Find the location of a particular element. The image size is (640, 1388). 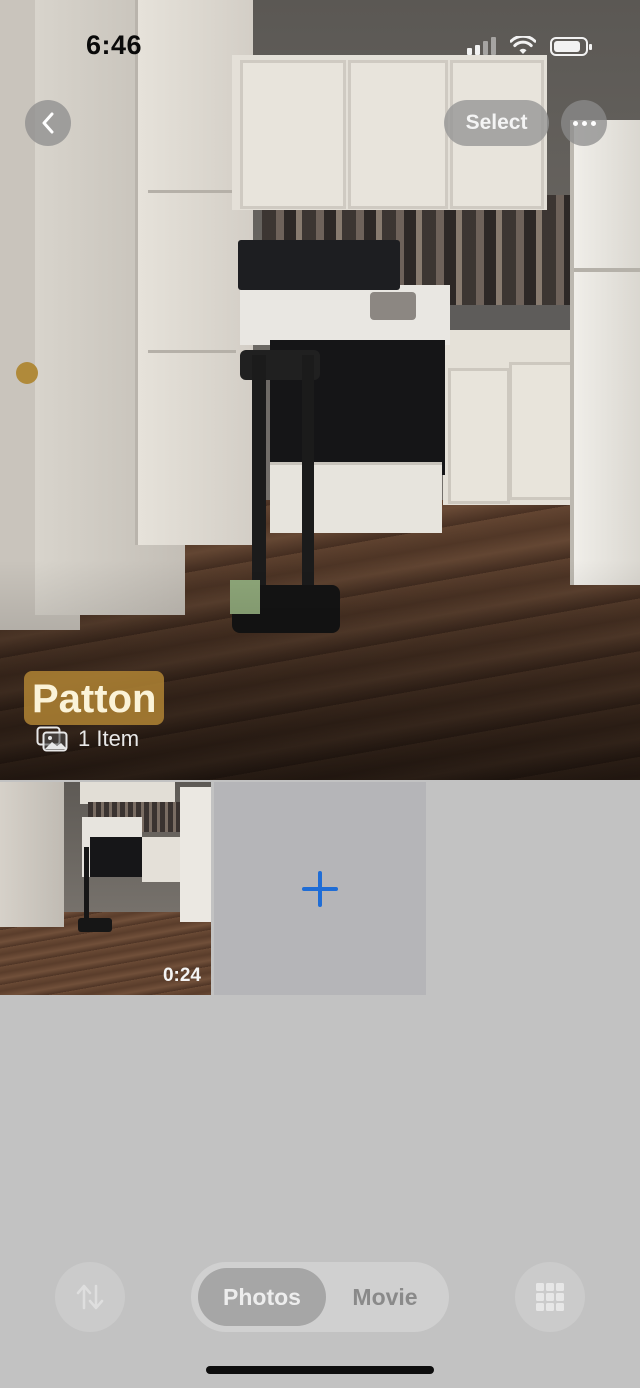

album-count-label: 1 Item is located at coordinates (109, 738).